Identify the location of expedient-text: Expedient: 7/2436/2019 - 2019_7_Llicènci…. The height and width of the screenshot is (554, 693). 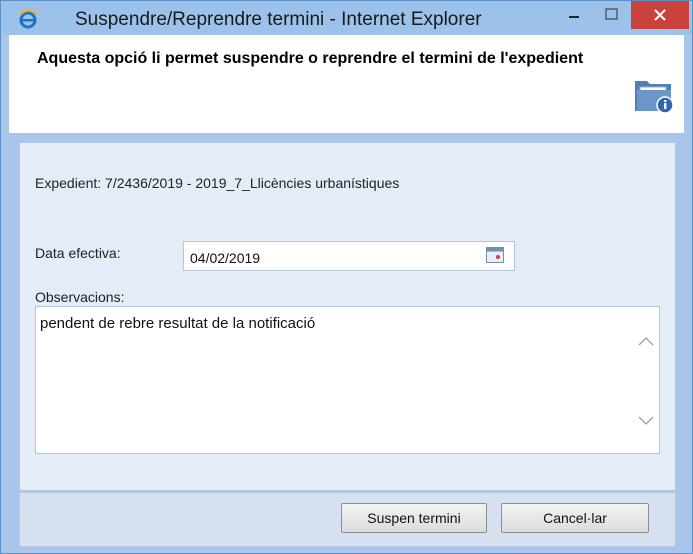
(217, 183).